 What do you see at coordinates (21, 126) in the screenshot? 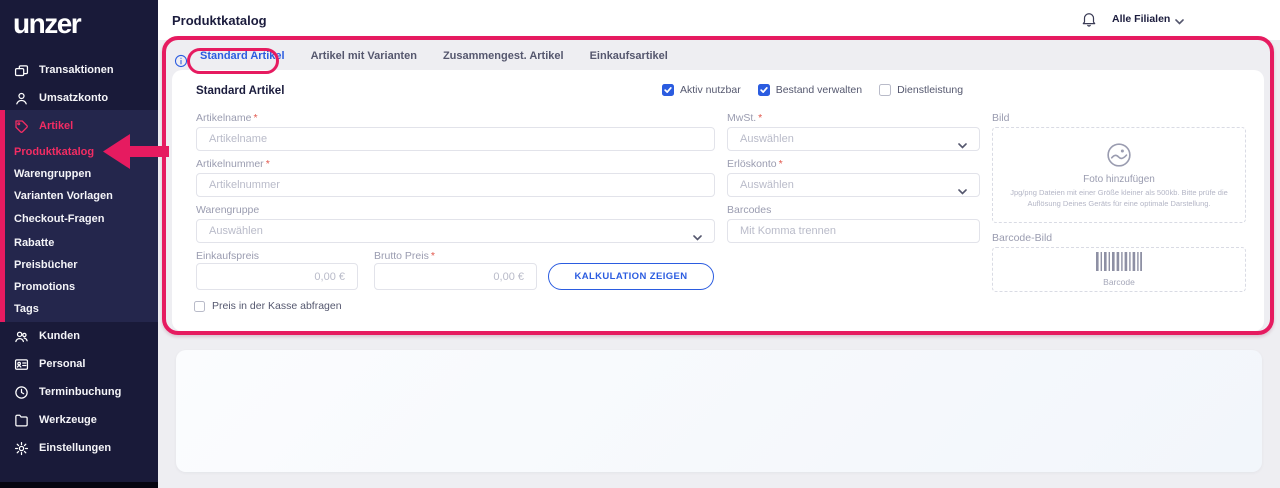
I see `tag-icon` at bounding box center [21, 126].